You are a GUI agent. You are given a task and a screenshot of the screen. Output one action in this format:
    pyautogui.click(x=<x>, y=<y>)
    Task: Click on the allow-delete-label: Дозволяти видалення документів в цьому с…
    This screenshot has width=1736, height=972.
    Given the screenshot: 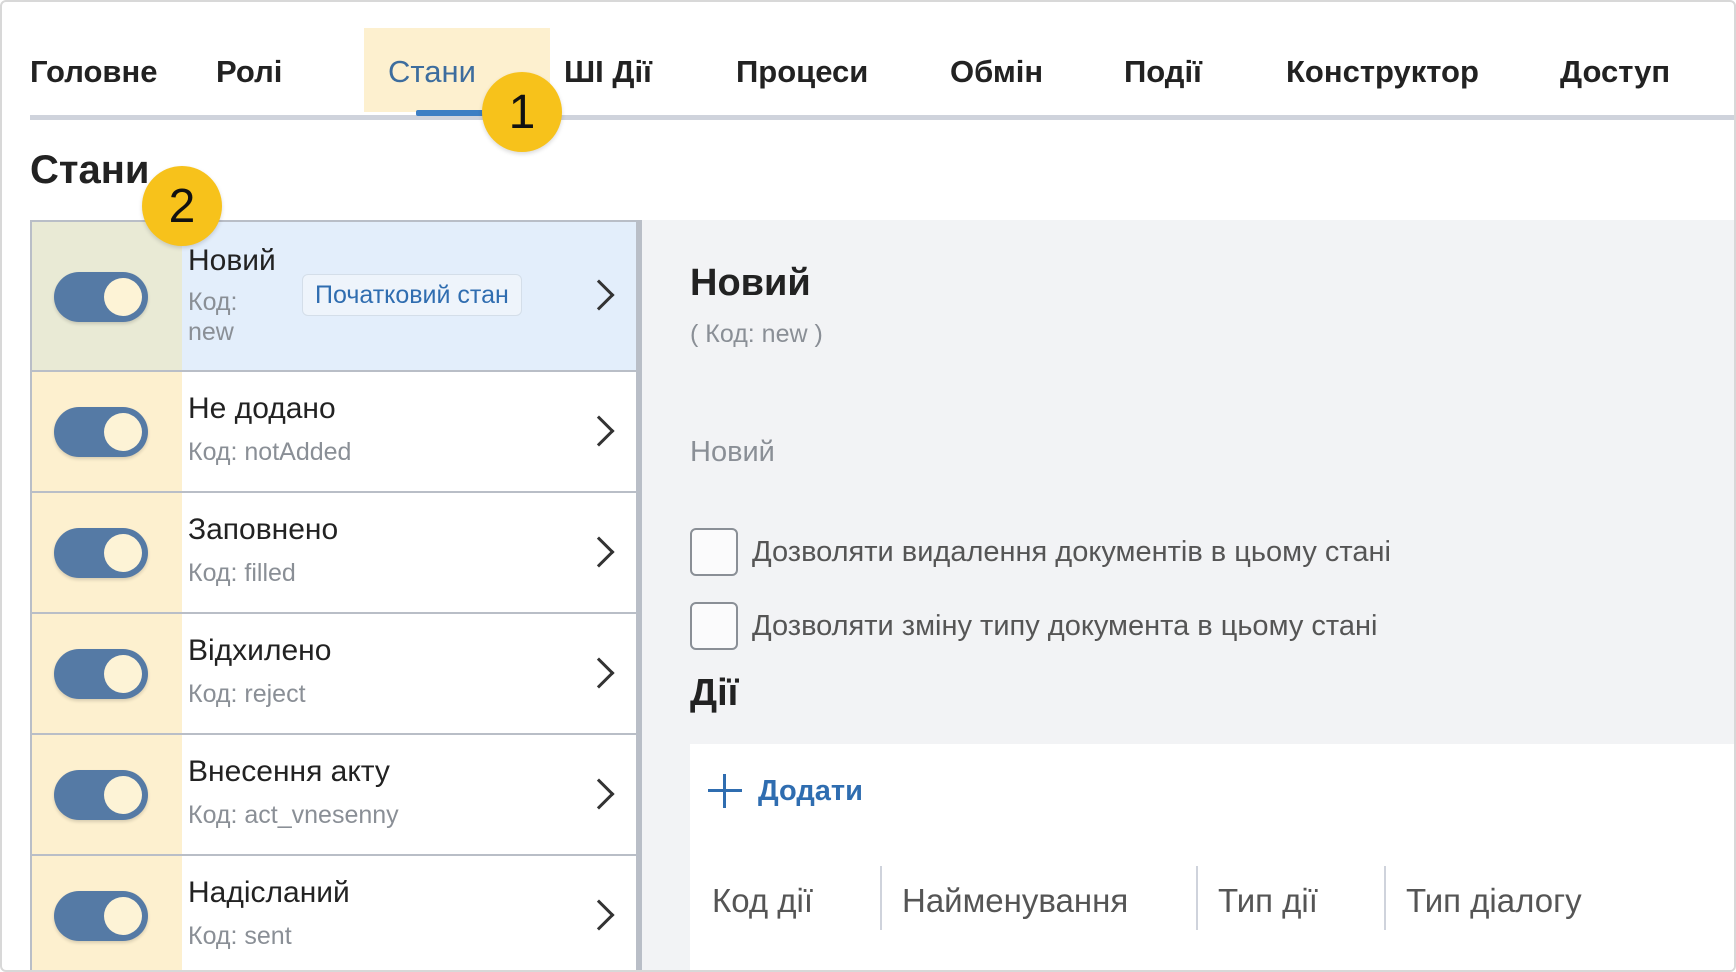 What is the action you would take?
    pyautogui.click(x=1071, y=551)
    